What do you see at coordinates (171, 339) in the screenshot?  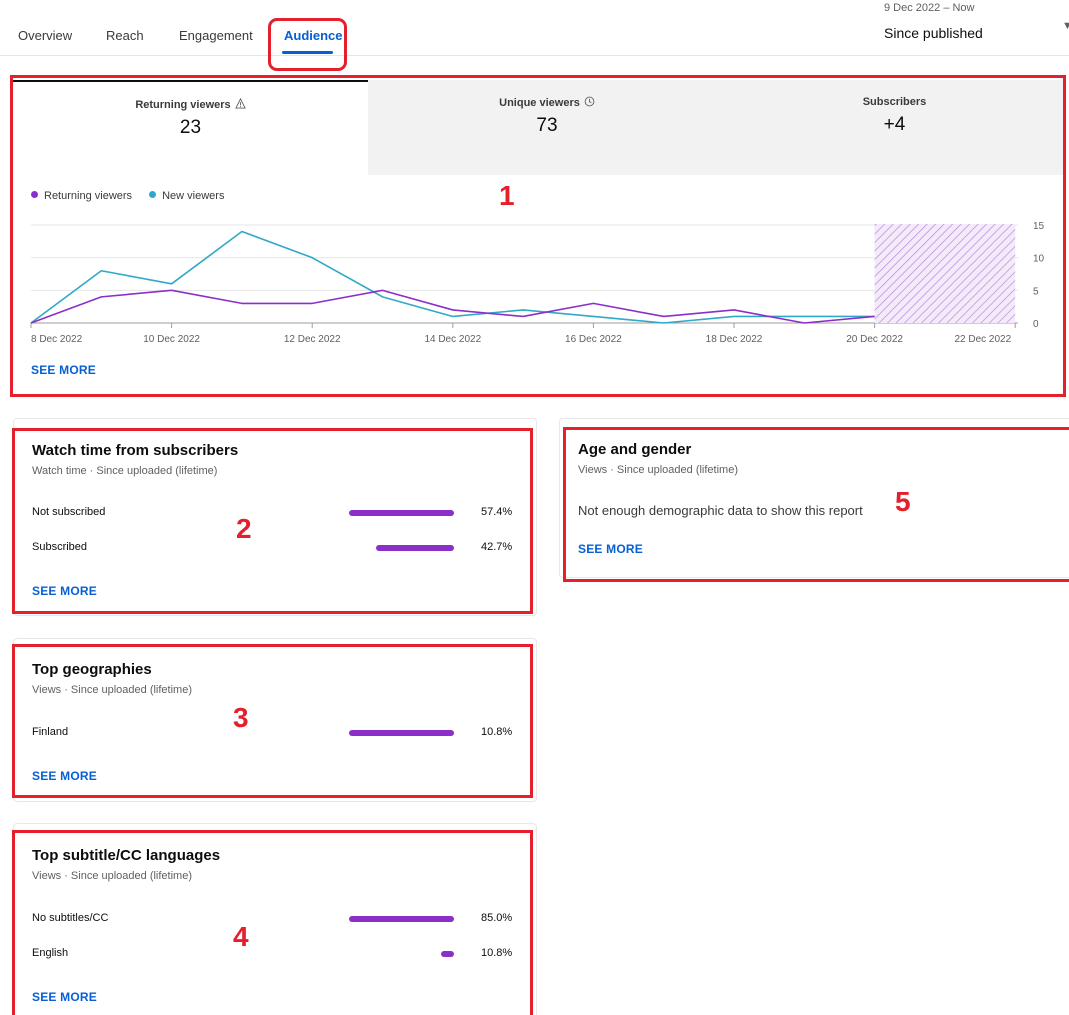 I see `x-tick-label: 10 Dec 2022` at bounding box center [171, 339].